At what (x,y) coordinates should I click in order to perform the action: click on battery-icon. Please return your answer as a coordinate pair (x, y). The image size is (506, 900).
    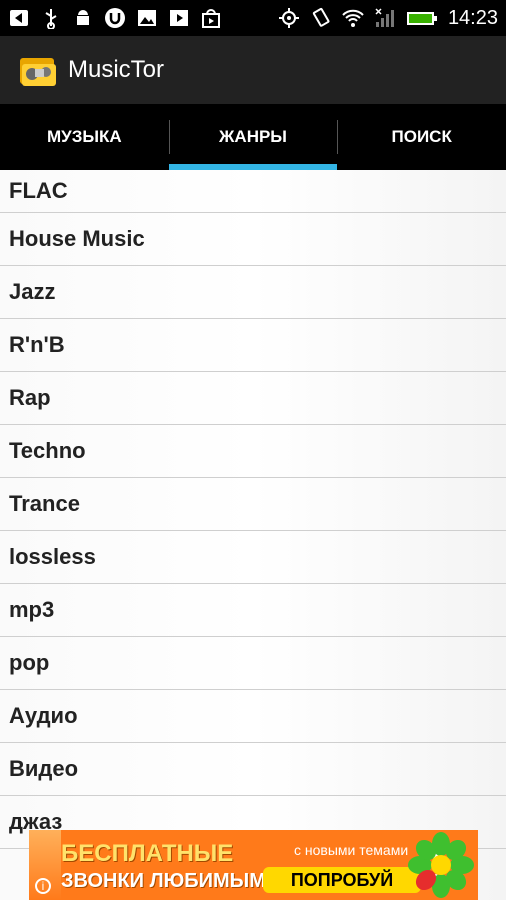
    Looking at the image, I should click on (422, 18).